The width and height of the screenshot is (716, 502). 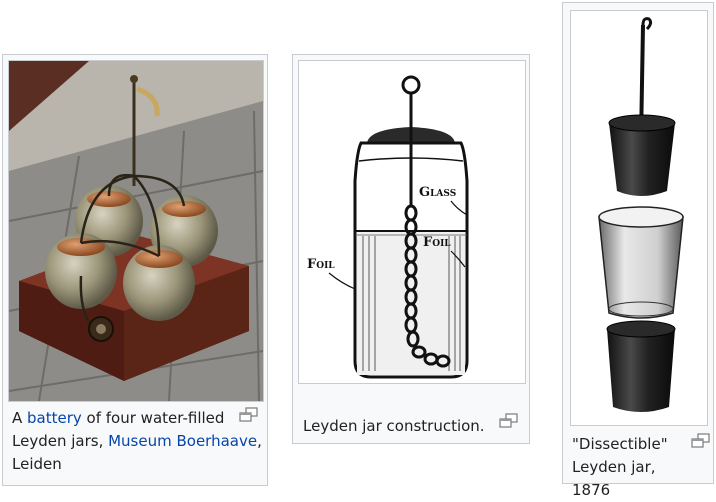 What do you see at coordinates (321, 264) in the screenshot?
I see `foil-label-left: Foil` at bounding box center [321, 264].